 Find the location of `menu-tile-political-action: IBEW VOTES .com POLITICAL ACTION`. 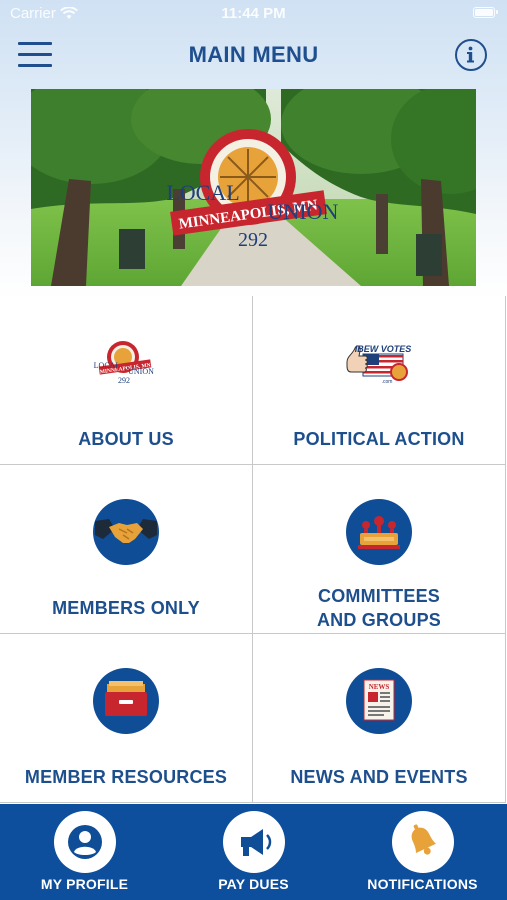

menu-tile-political-action: IBEW VOTES .com POLITICAL ACTION is located at coordinates (379, 380).